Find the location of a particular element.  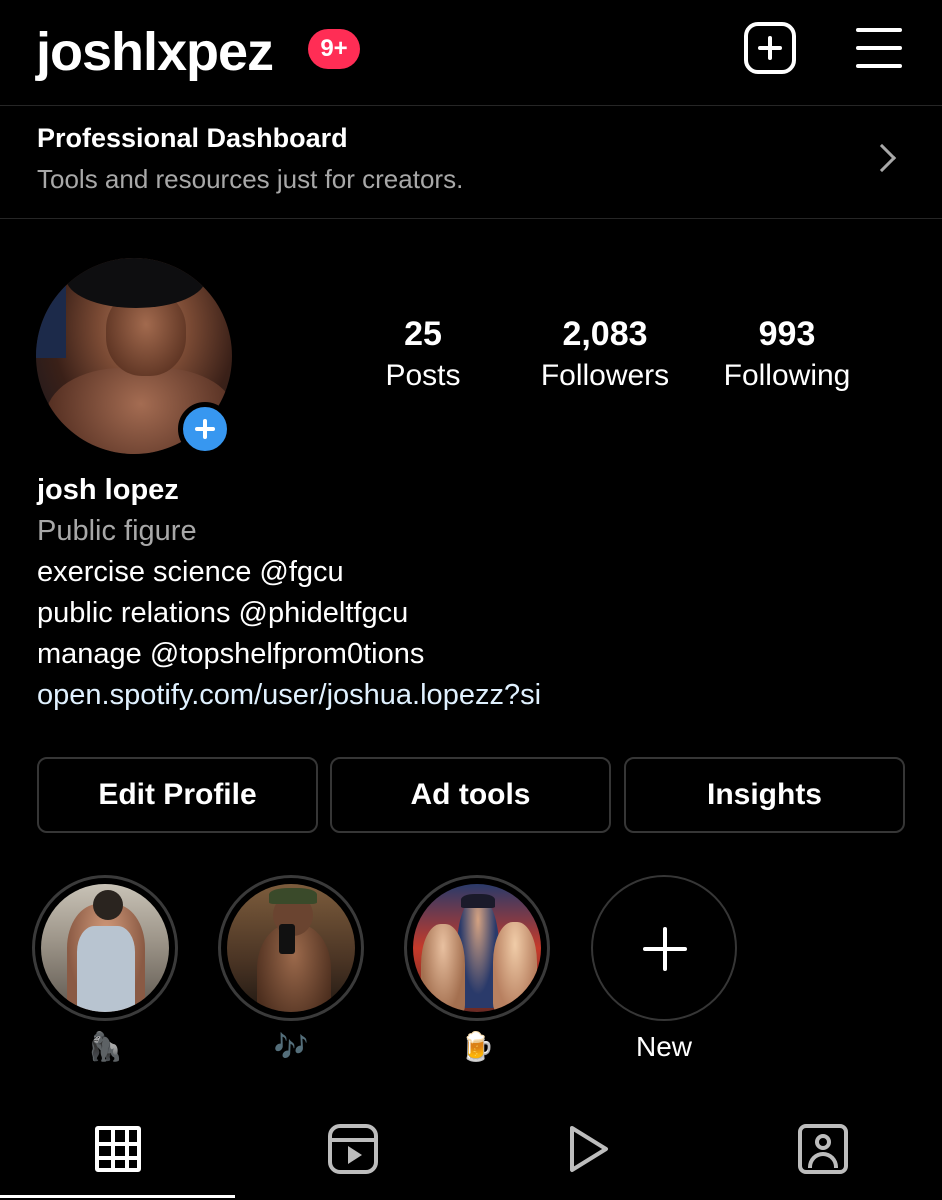

plus-square-icon is located at coordinates (770, 48).